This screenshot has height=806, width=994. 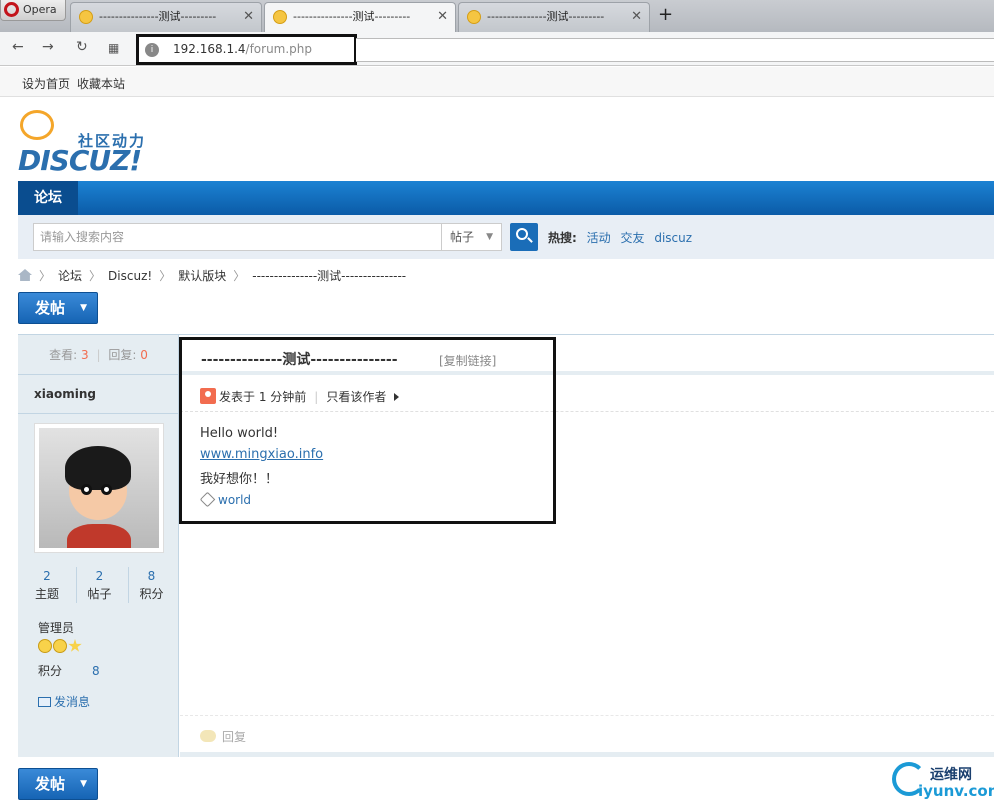 What do you see at coordinates (208, 396) in the screenshot?
I see `user-online-icon` at bounding box center [208, 396].